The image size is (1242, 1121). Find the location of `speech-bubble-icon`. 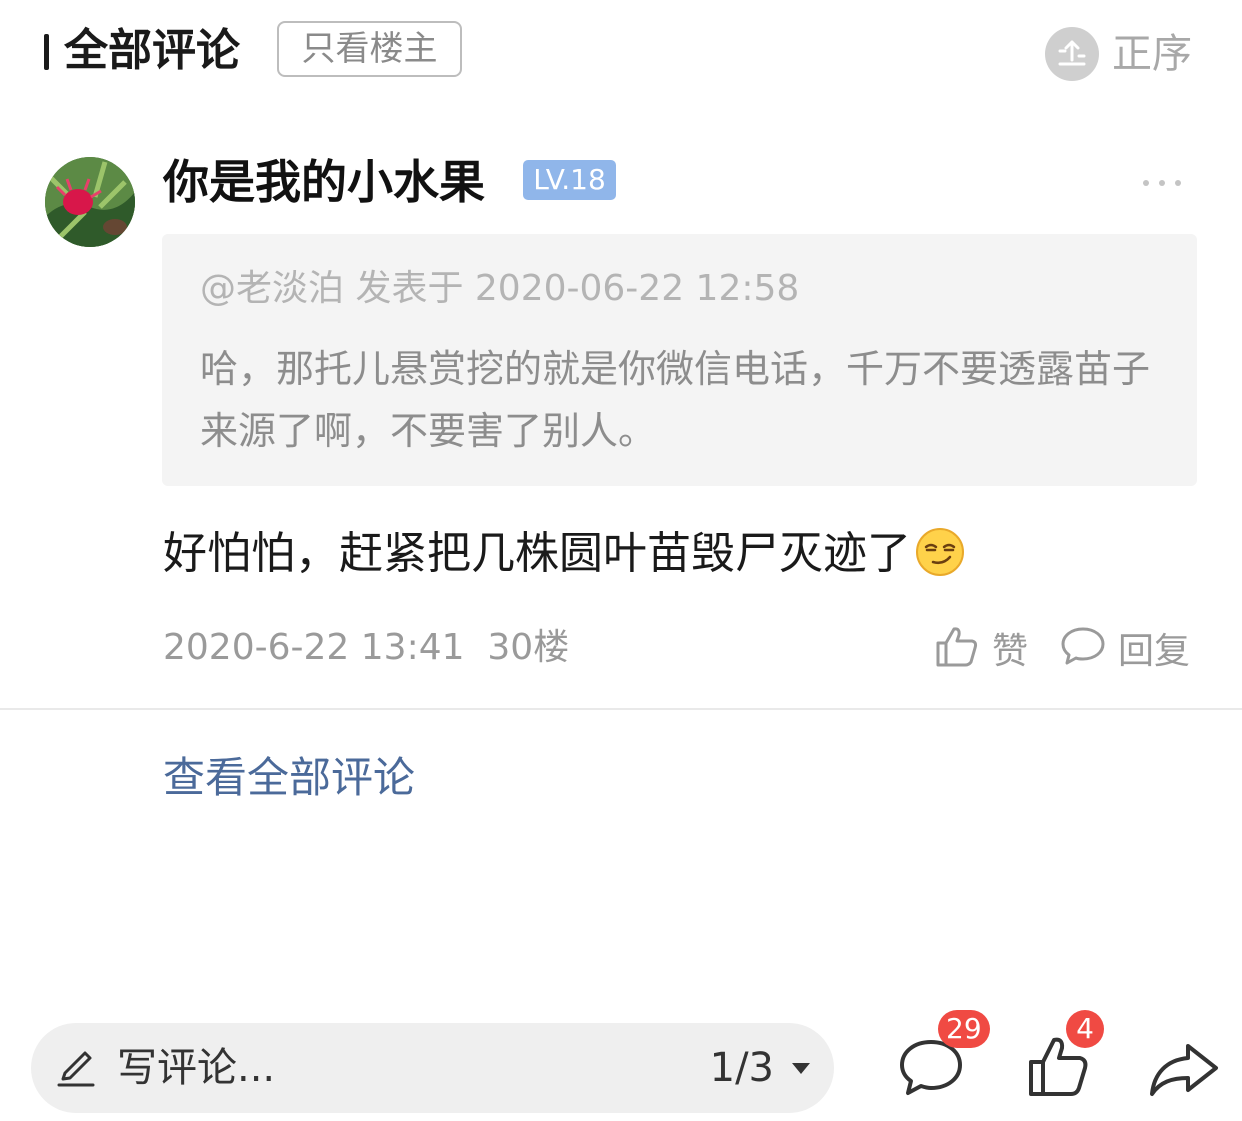

speech-bubble-icon is located at coordinates (1083, 648).